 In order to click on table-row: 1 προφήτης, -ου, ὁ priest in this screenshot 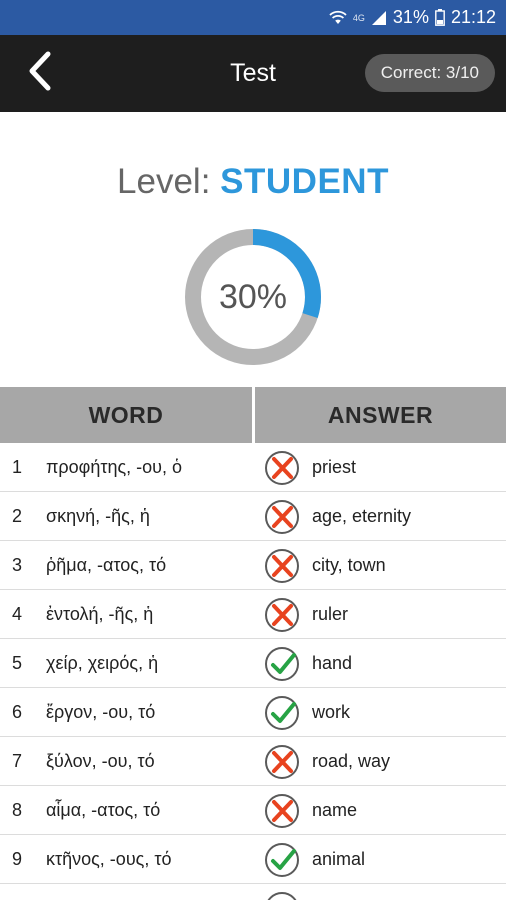, I will do `click(253, 467)`.